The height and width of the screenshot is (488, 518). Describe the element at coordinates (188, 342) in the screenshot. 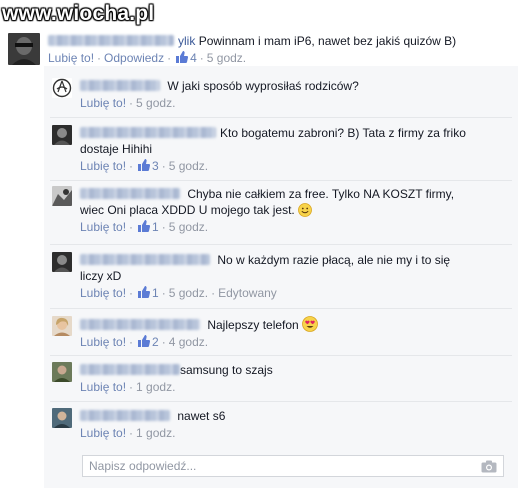

I see `timestamp: 4 godz.` at that location.